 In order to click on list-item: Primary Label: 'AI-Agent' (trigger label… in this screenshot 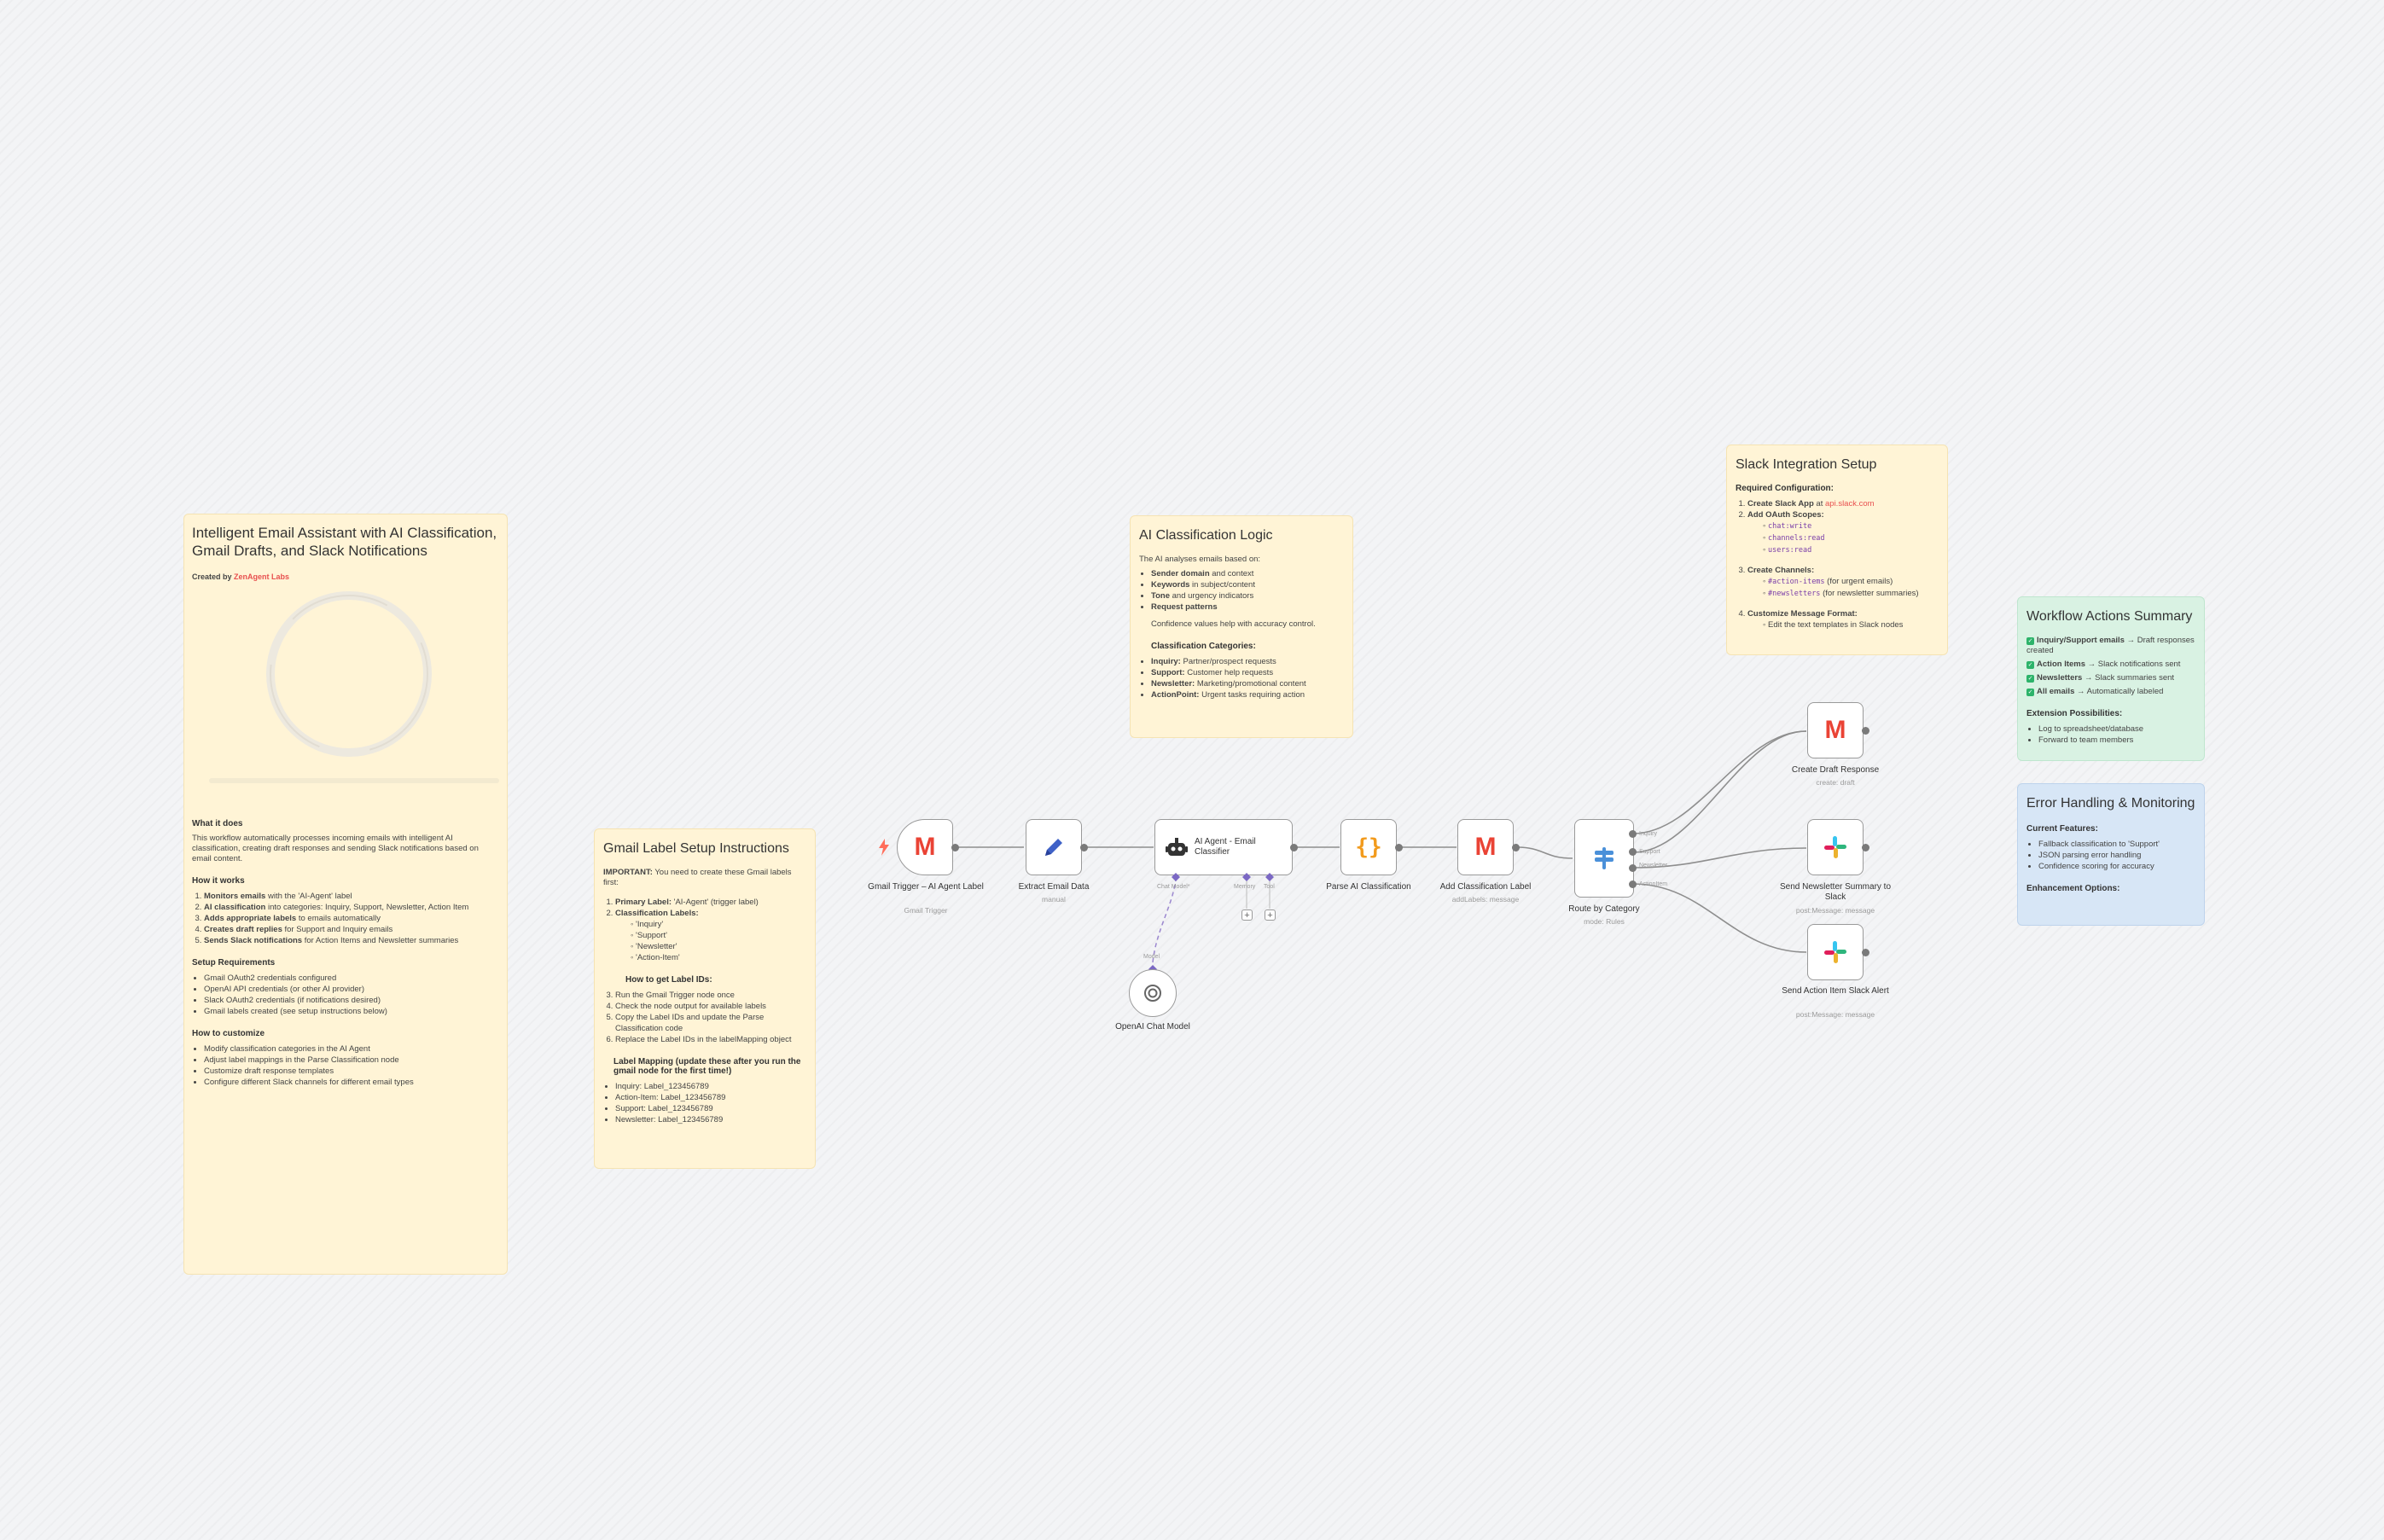, I will do `click(710, 902)`.